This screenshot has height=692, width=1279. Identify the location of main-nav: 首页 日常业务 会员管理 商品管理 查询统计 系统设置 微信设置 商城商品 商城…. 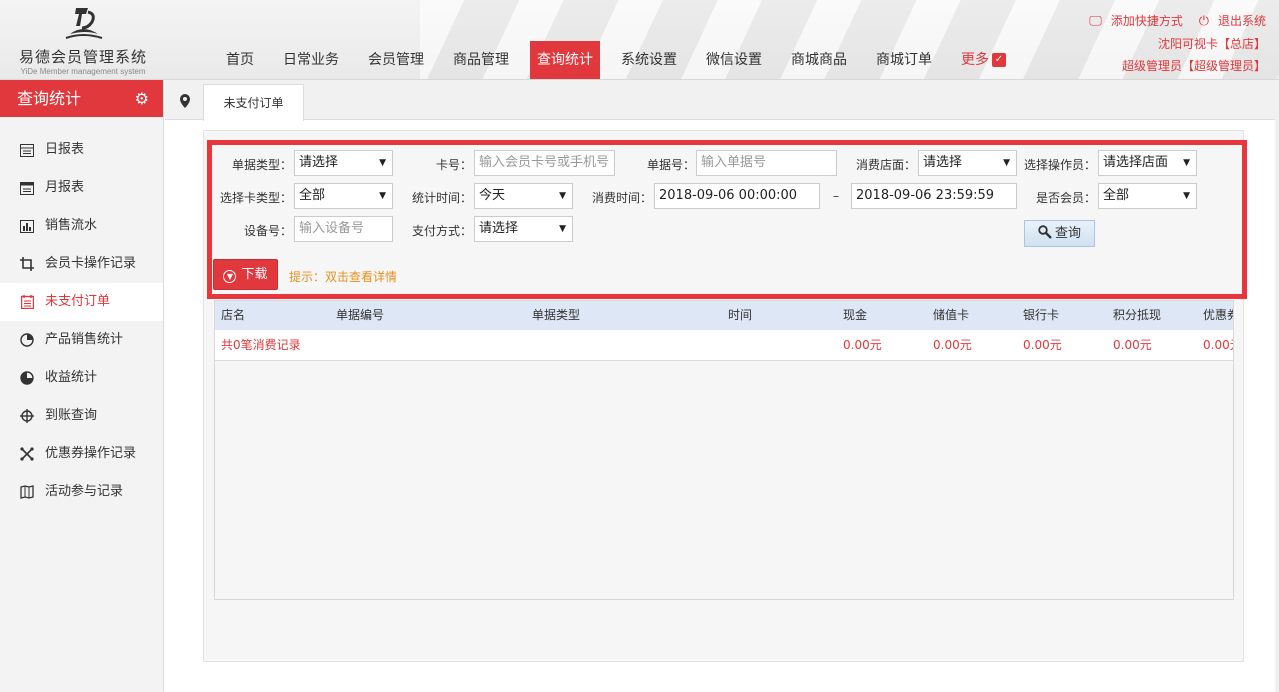
(622, 60).